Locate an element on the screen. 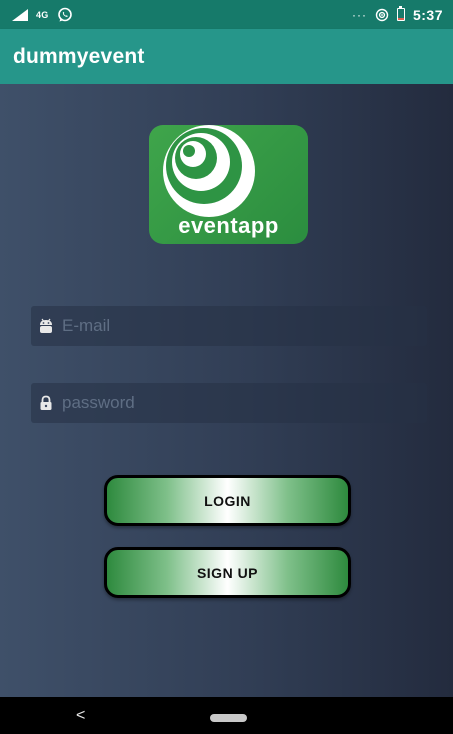  status-left: 4G is located at coordinates (42, 15).